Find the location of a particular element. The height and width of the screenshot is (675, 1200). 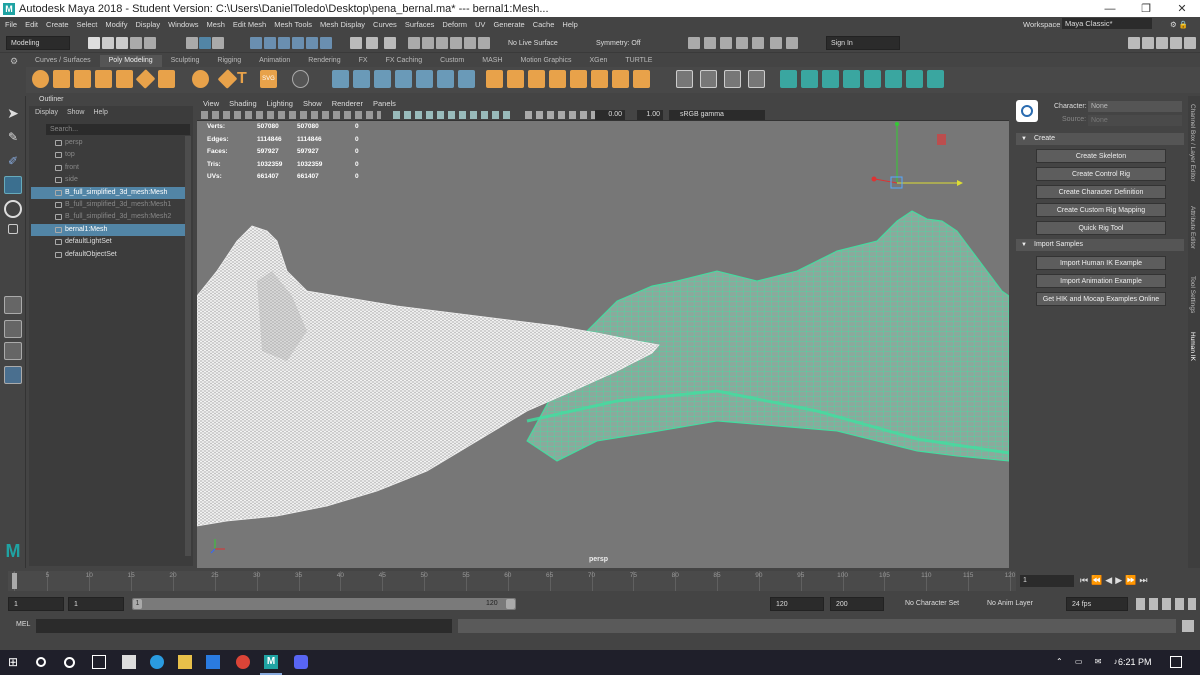

shelf-tab-turtle: TURTLE is located at coordinates (638, 61).